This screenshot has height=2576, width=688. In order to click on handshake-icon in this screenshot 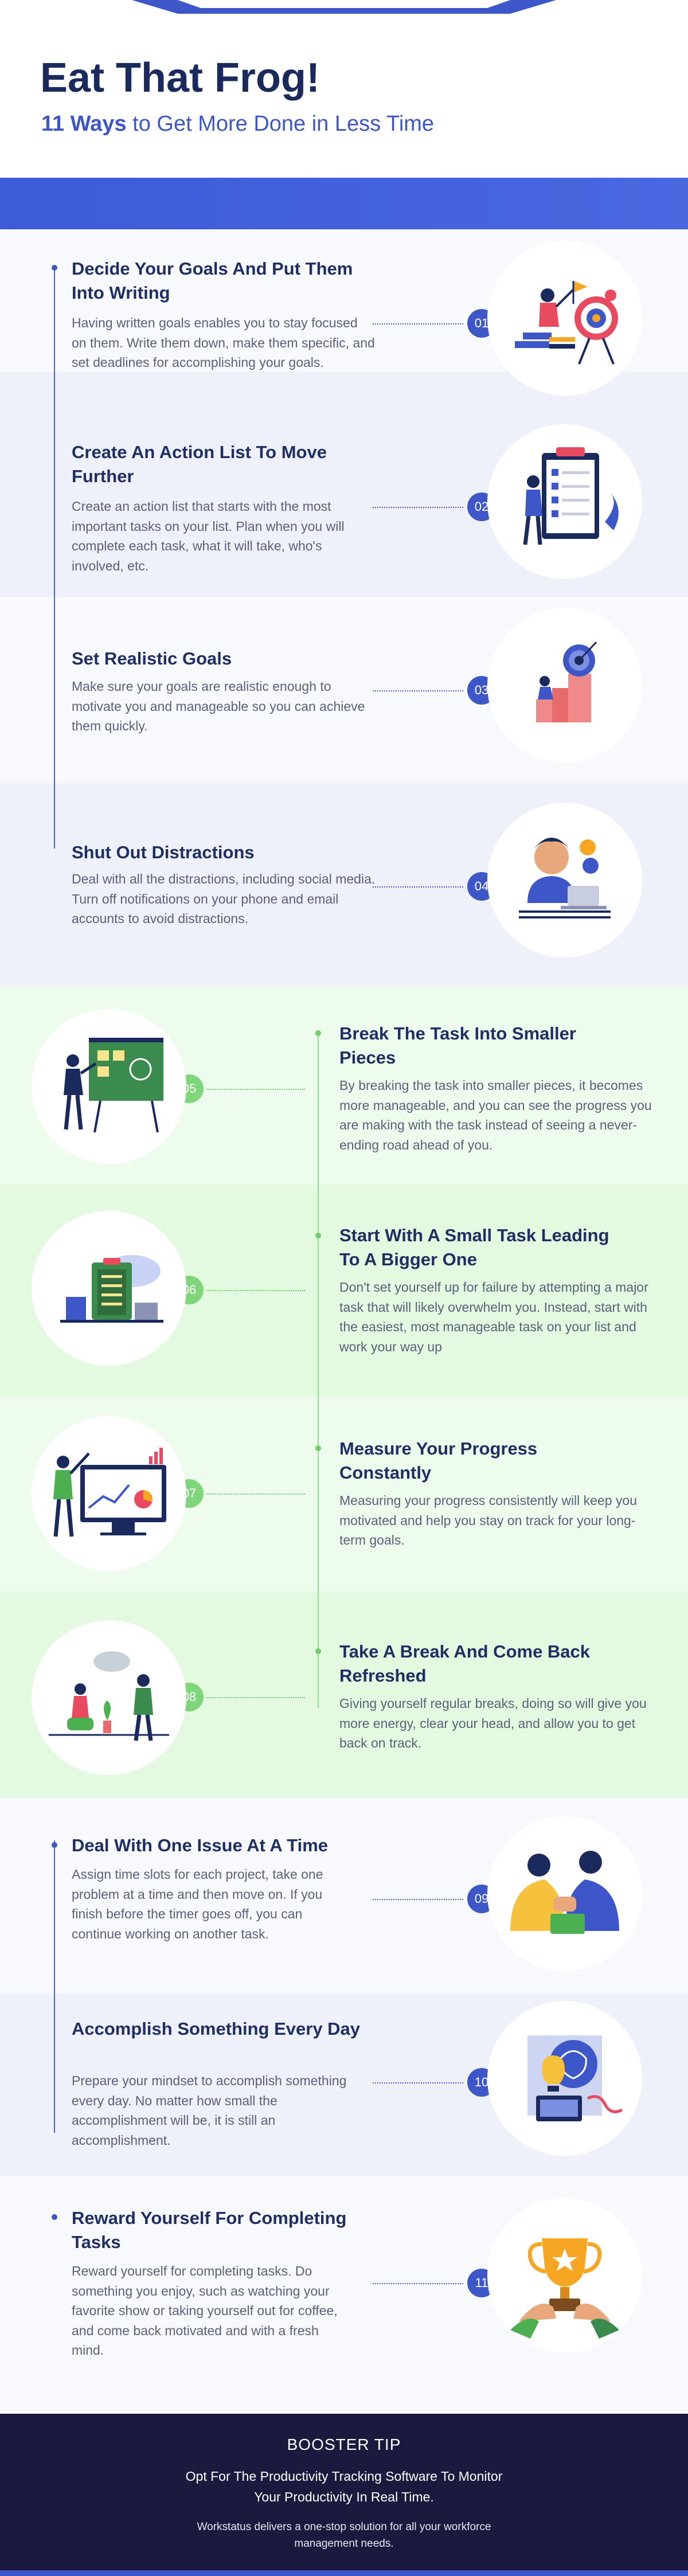, I will do `click(564, 1892)`.